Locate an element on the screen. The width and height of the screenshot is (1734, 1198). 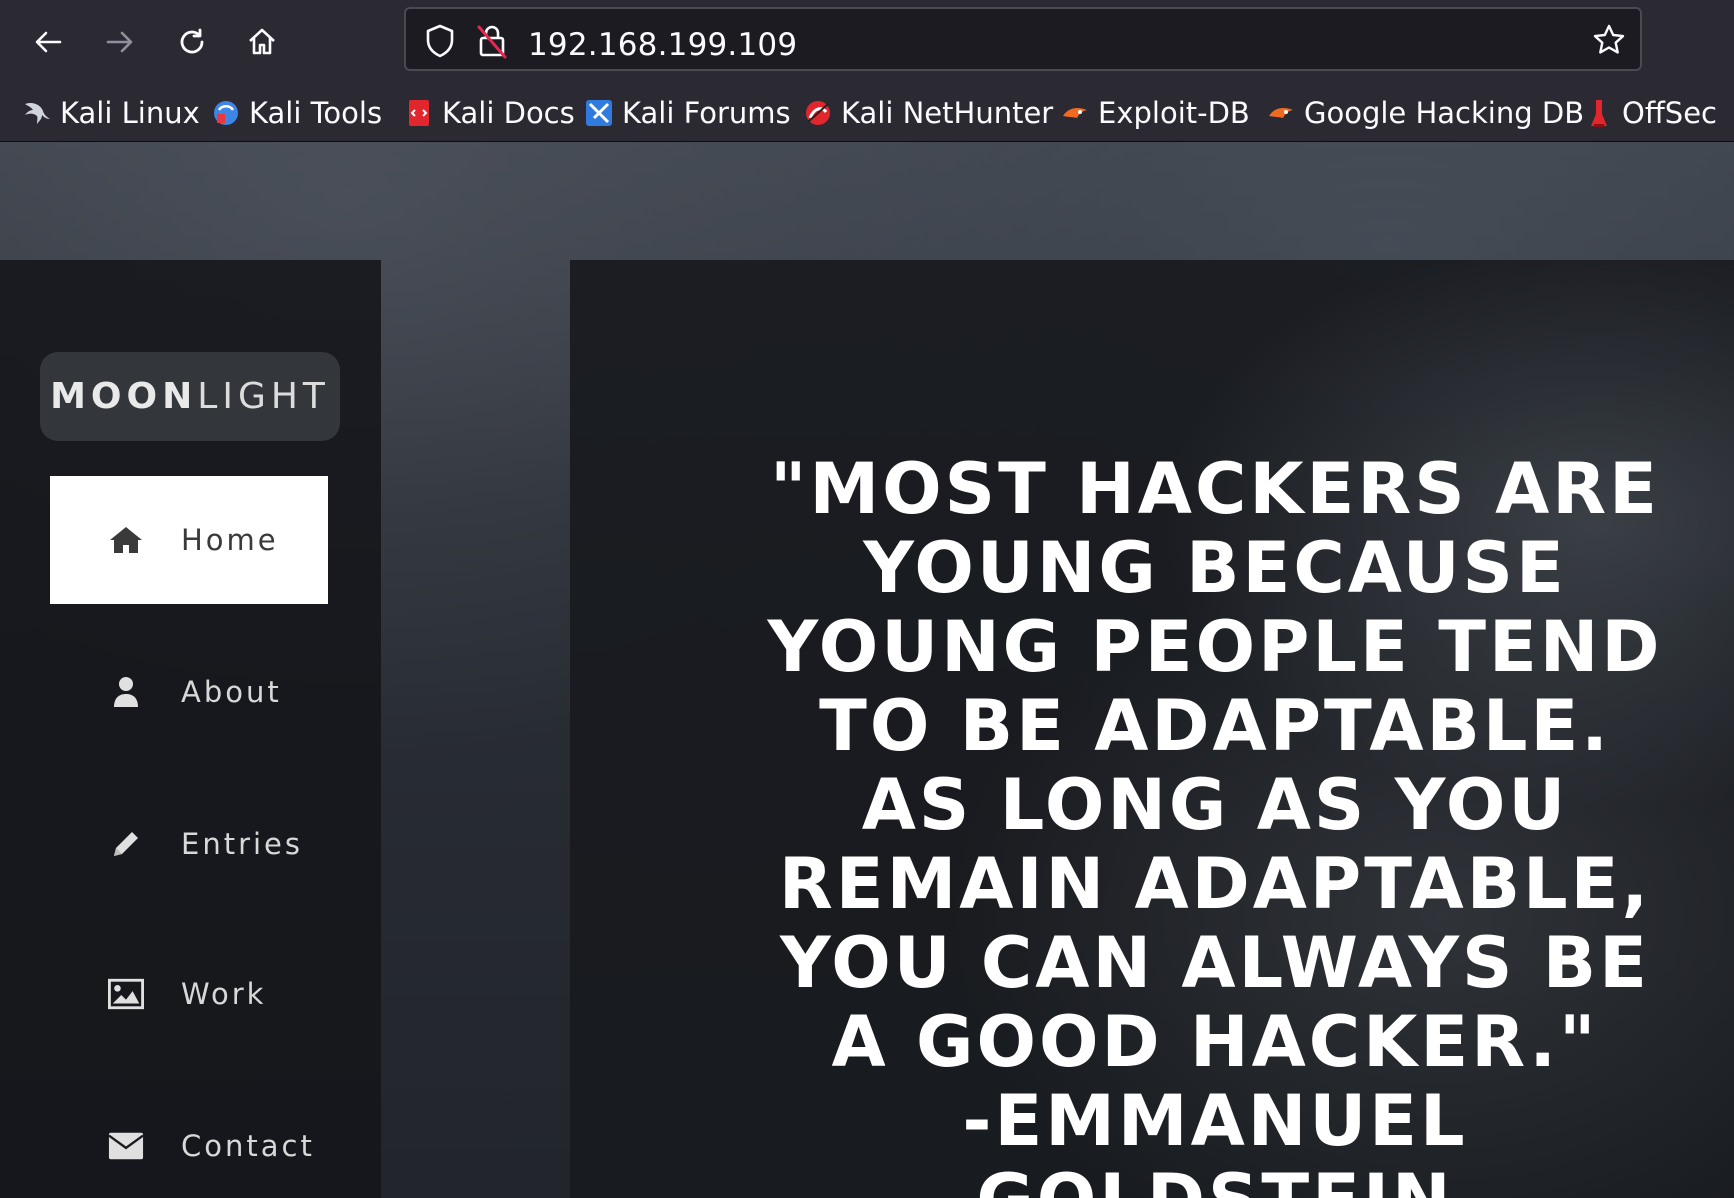
bookmark-kali-docs: Kali Docs is located at coordinates (489, 113).